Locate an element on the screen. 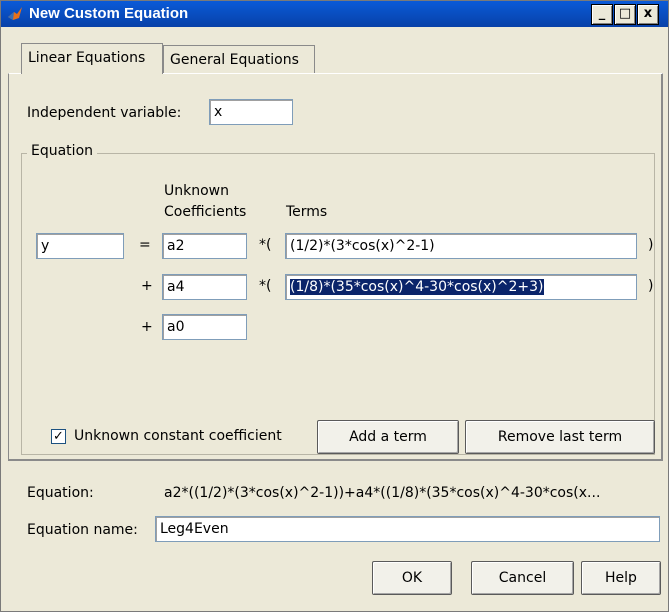  close-button: x is located at coordinates (648, 14).